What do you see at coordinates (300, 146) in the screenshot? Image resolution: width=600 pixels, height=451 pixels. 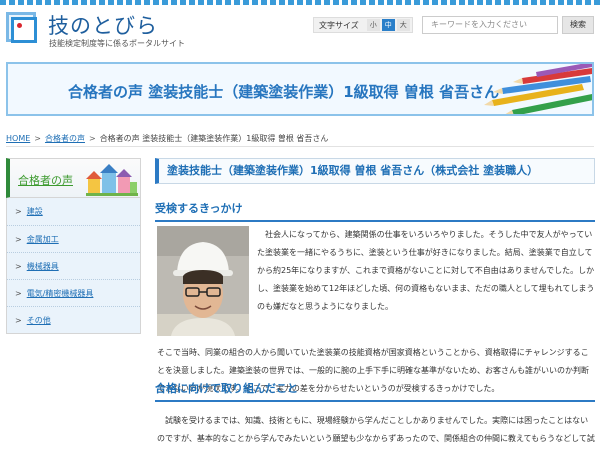 I see `divider` at bounding box center [300, 146].